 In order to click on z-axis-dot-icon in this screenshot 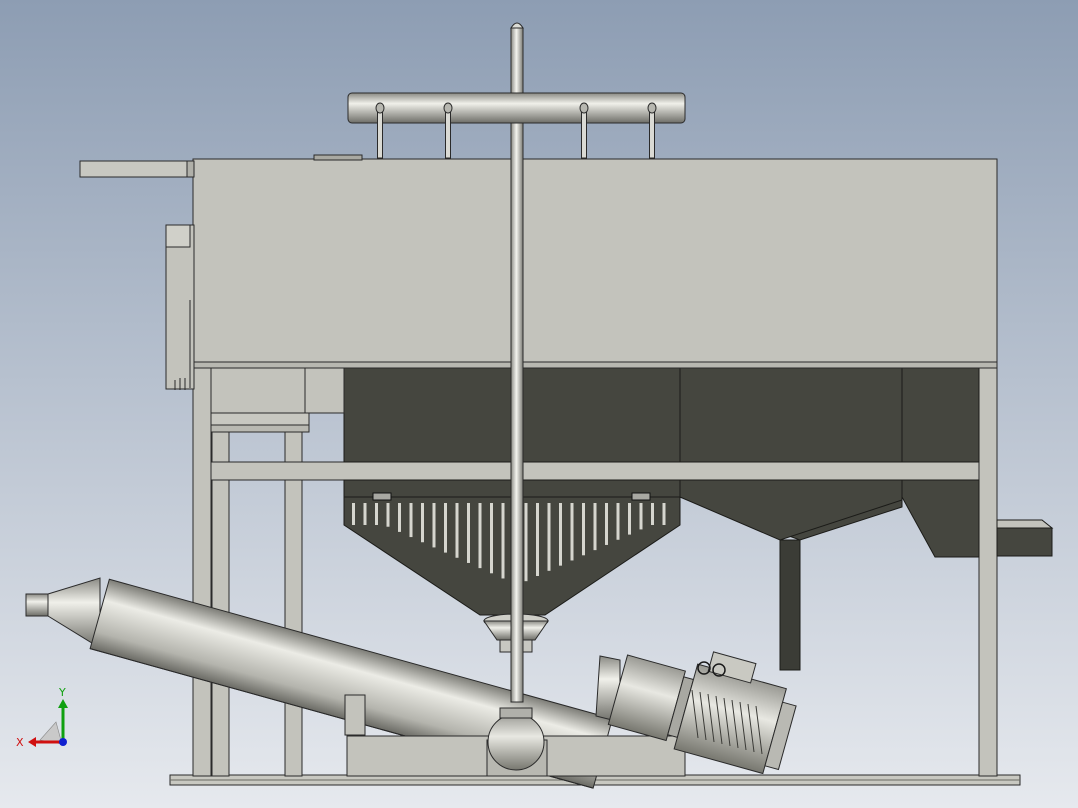, I will do `click(63, 742)`.